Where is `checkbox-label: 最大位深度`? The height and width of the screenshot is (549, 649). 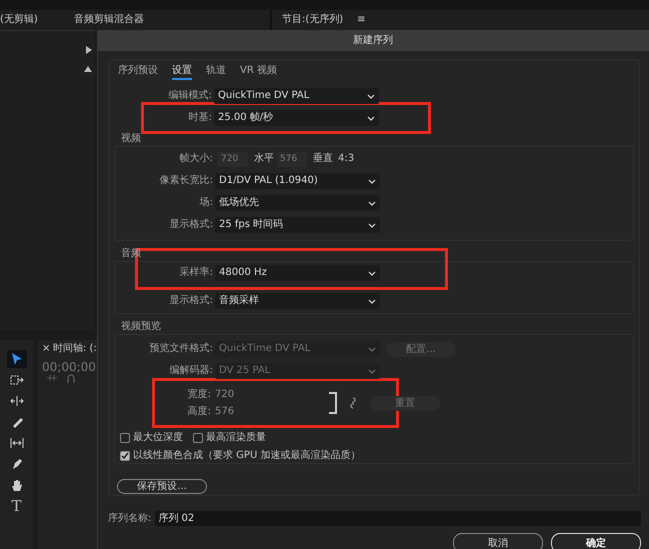
checkbox-label: 最大位深度 is located at coordinates (158, 438).